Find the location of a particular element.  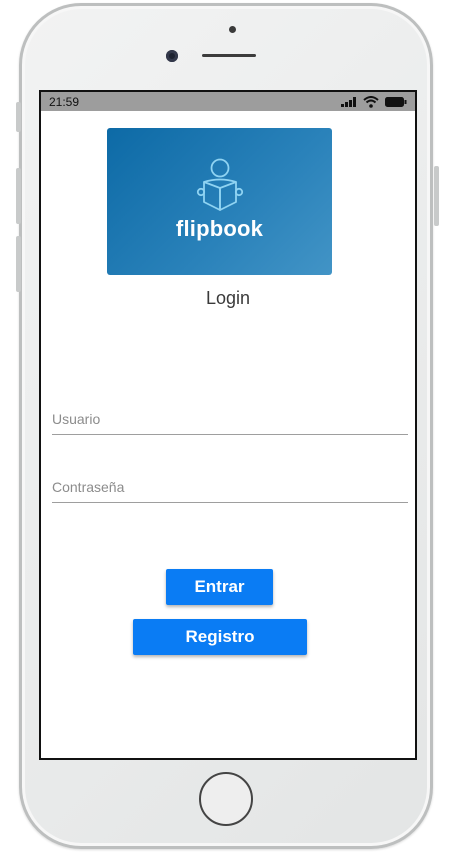

password-field is located at coordinates (230, 487).